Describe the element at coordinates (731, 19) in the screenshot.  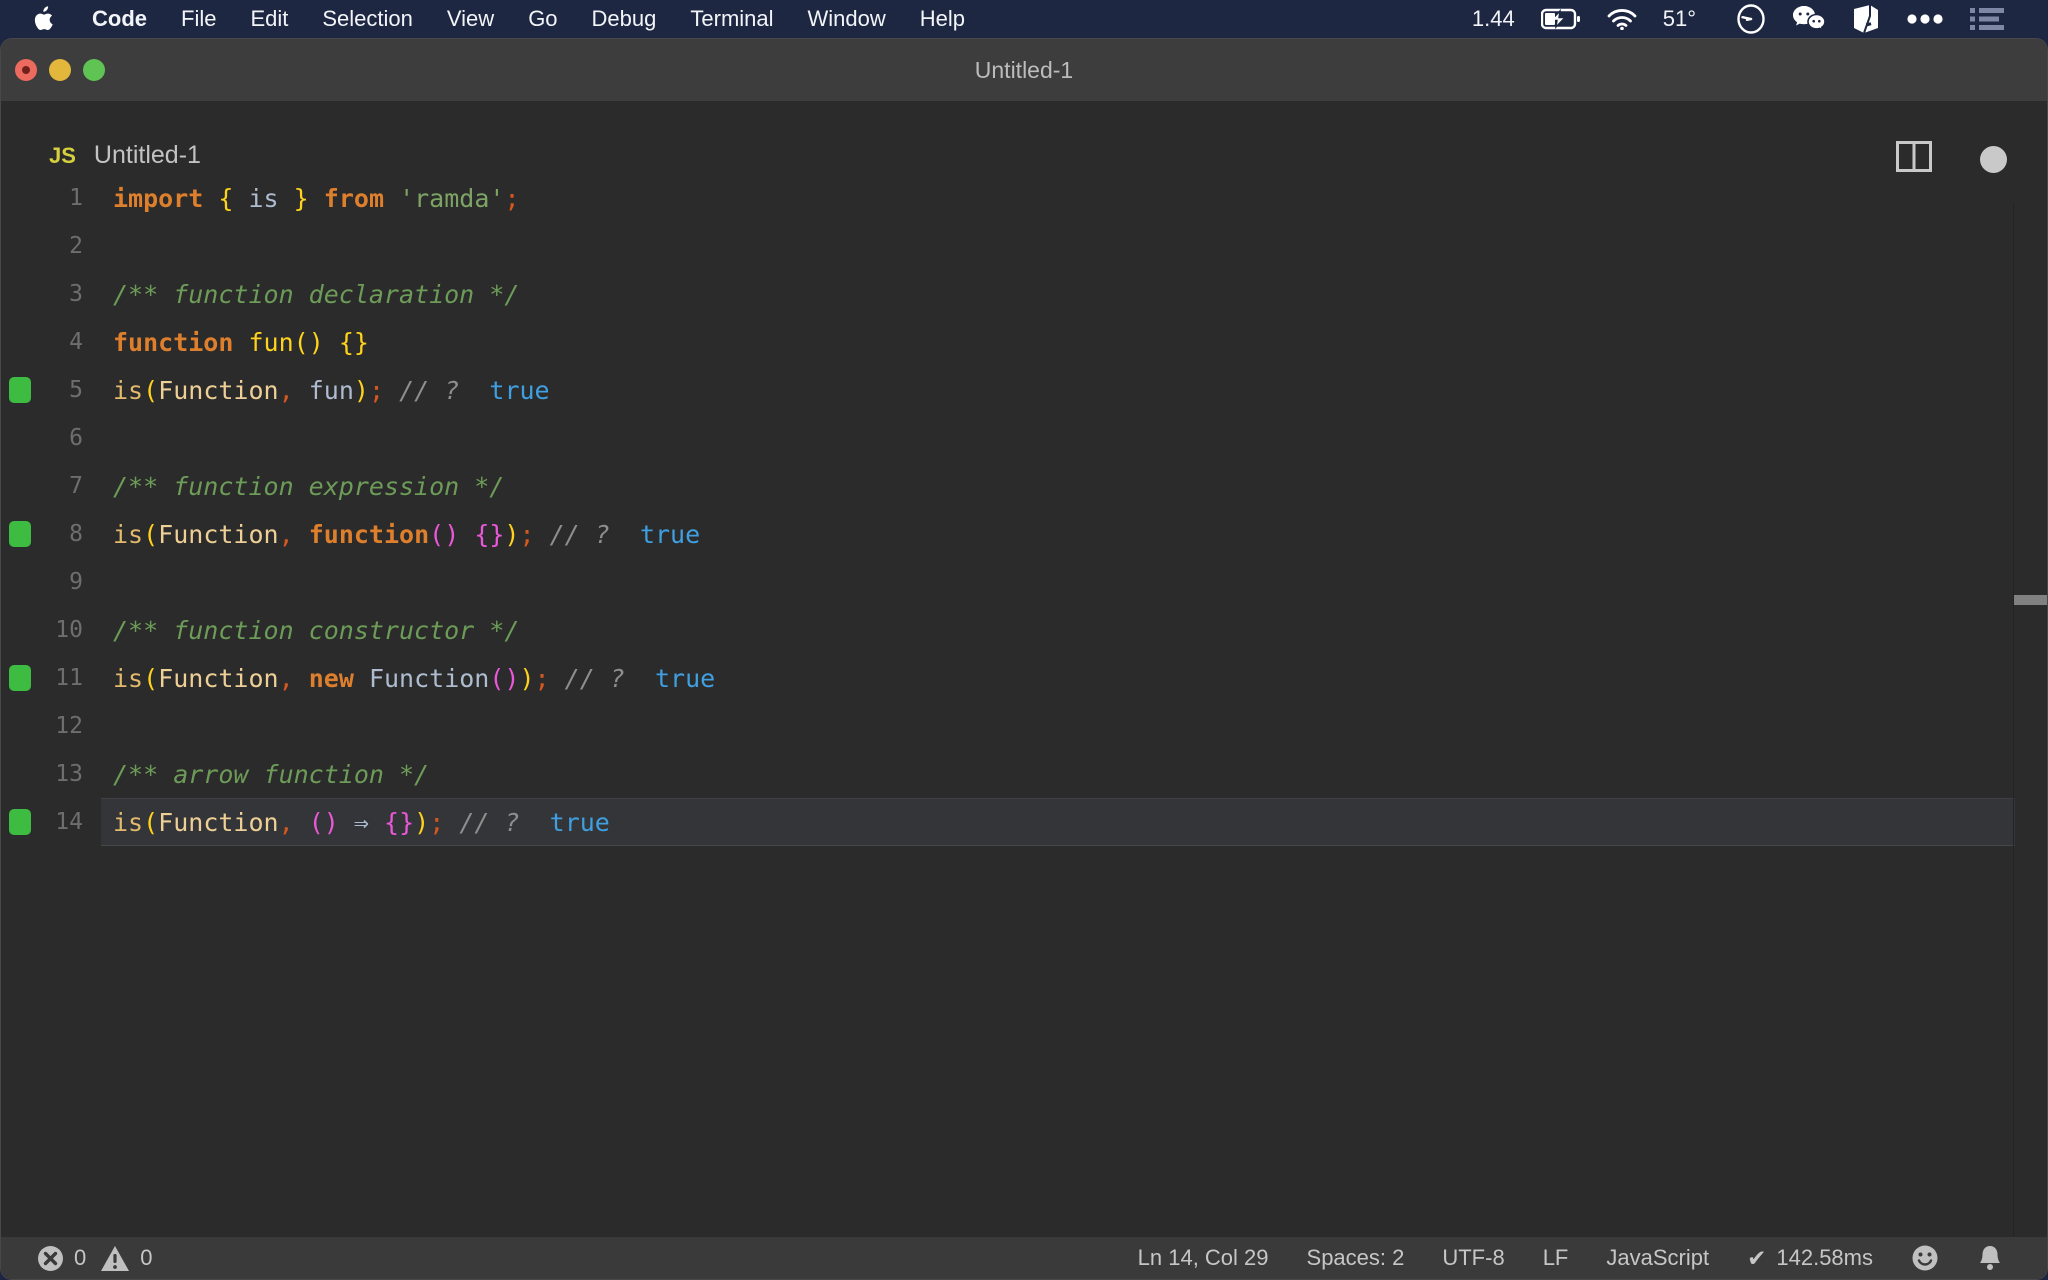
I see `menu-item-terminal: Terminal` at that location.